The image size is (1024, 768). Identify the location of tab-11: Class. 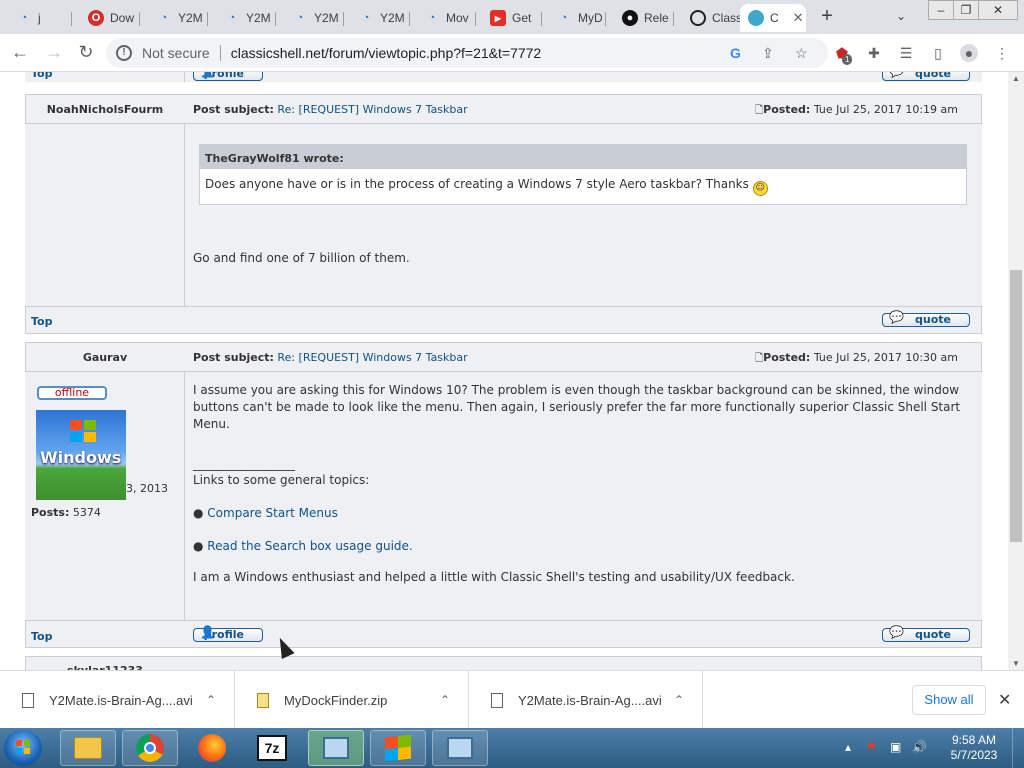
(707, 18).